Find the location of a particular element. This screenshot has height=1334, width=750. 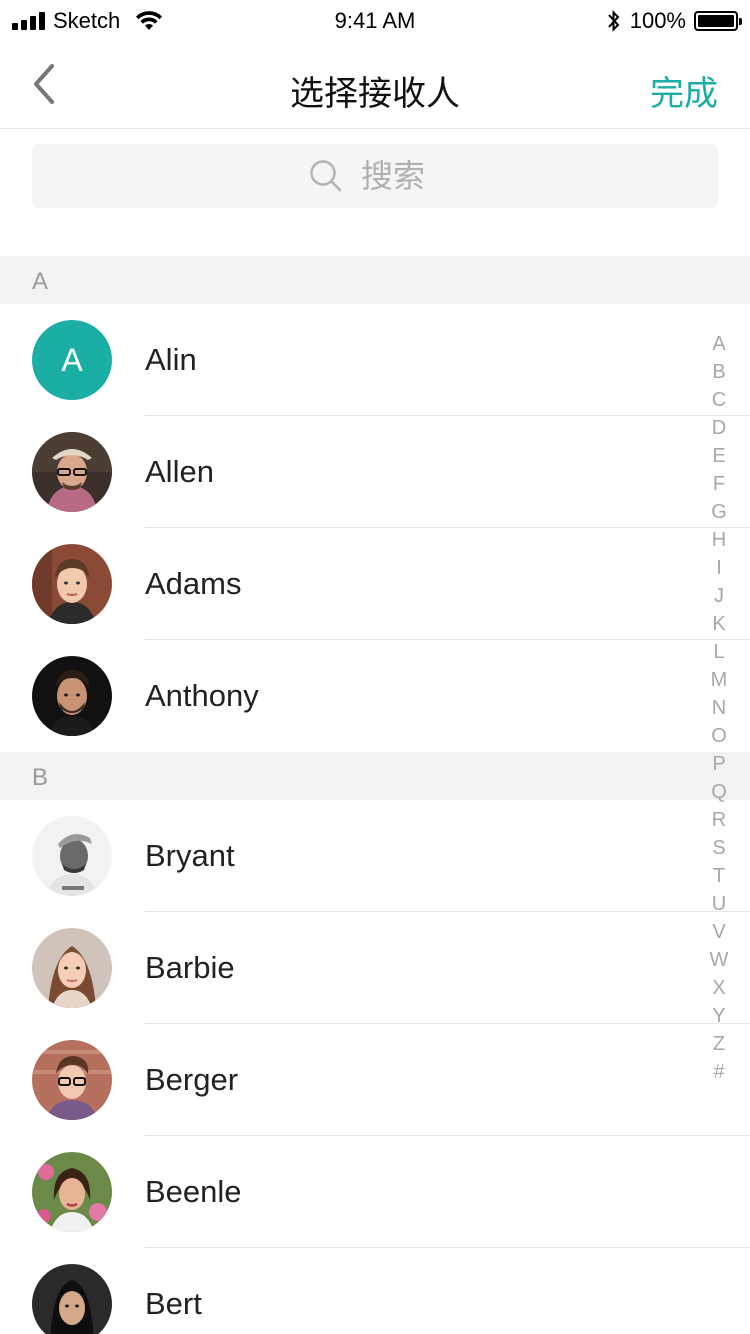

index-letter-i: I is located at coordinates (719, 568).